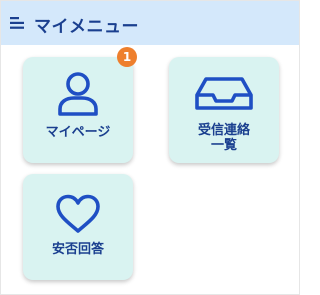  What do you see at coordinates (78, 213) in the screenshot?
I see `heart-outline-icon` at bounding box center [78, 213].